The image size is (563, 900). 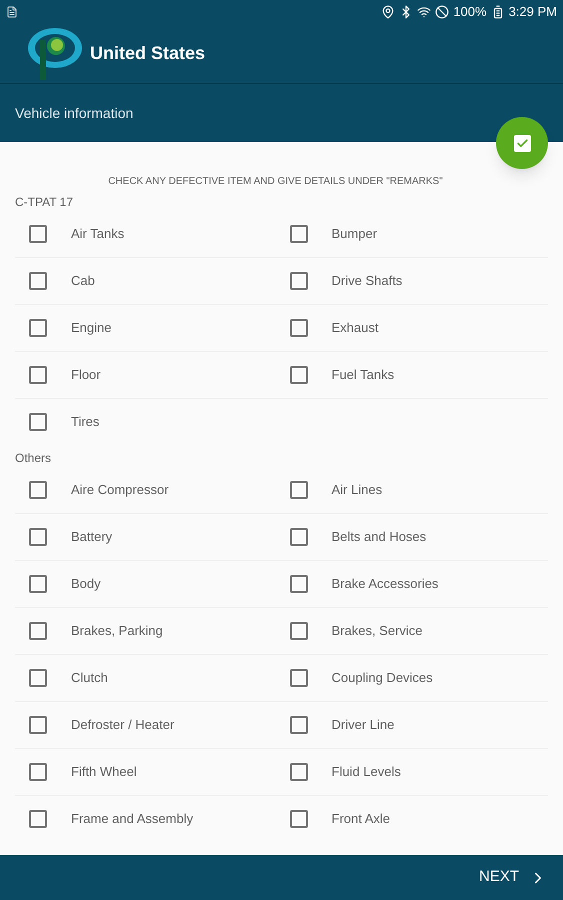 What do you see at coordinates (91, 537) in the screenshot?
I see `item-label: Battery` at bounding box center [91, 537].